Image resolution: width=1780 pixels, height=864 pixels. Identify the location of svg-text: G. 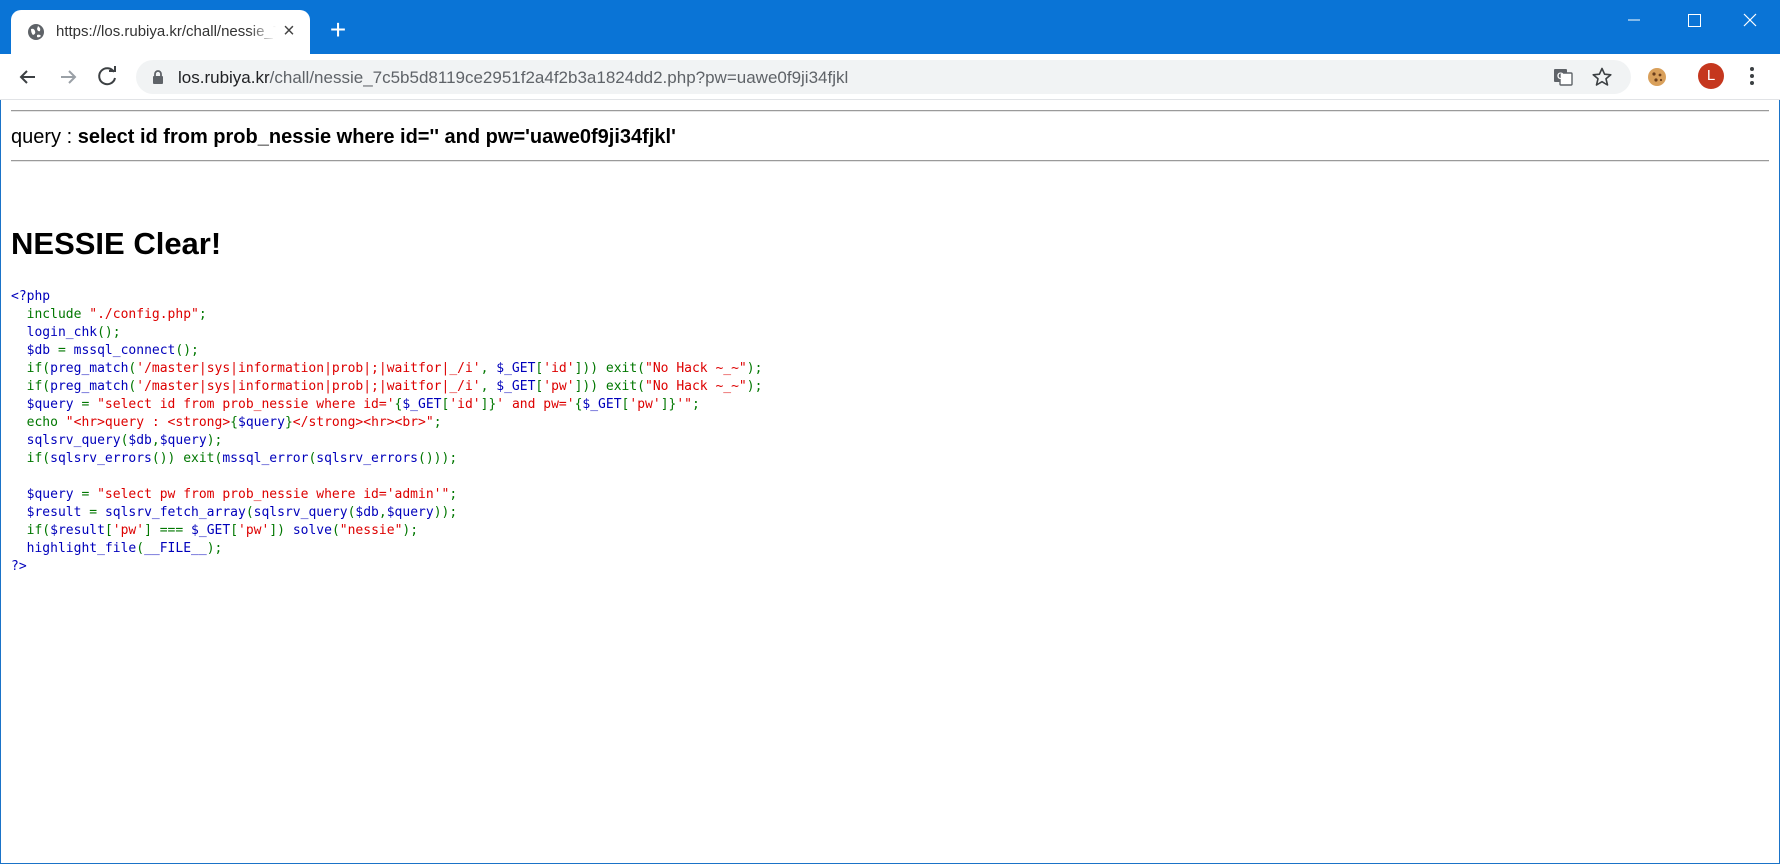
(1560, 76).